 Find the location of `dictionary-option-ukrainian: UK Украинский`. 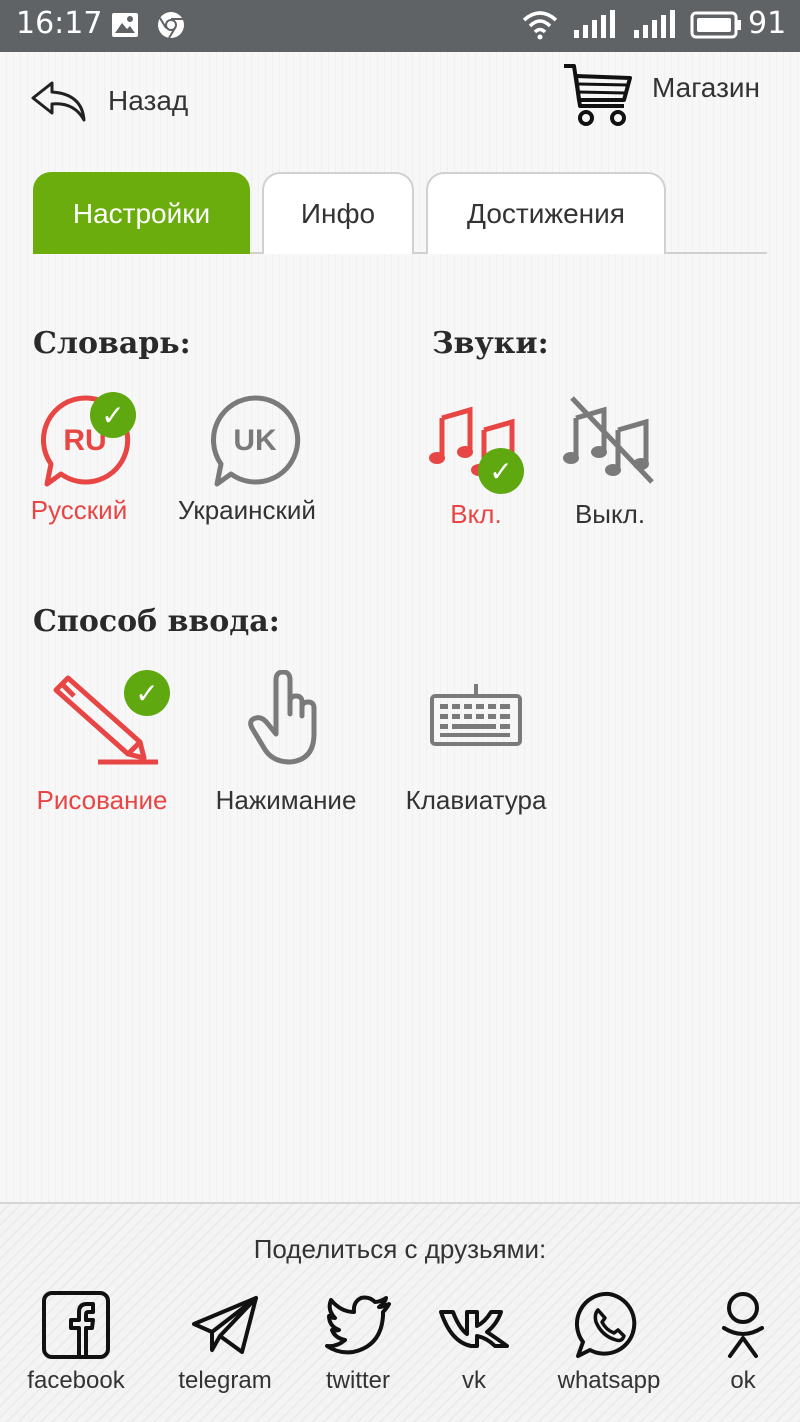

dictionary-option-ukrainian: UK Украинский is located at coordinates (247, 458).